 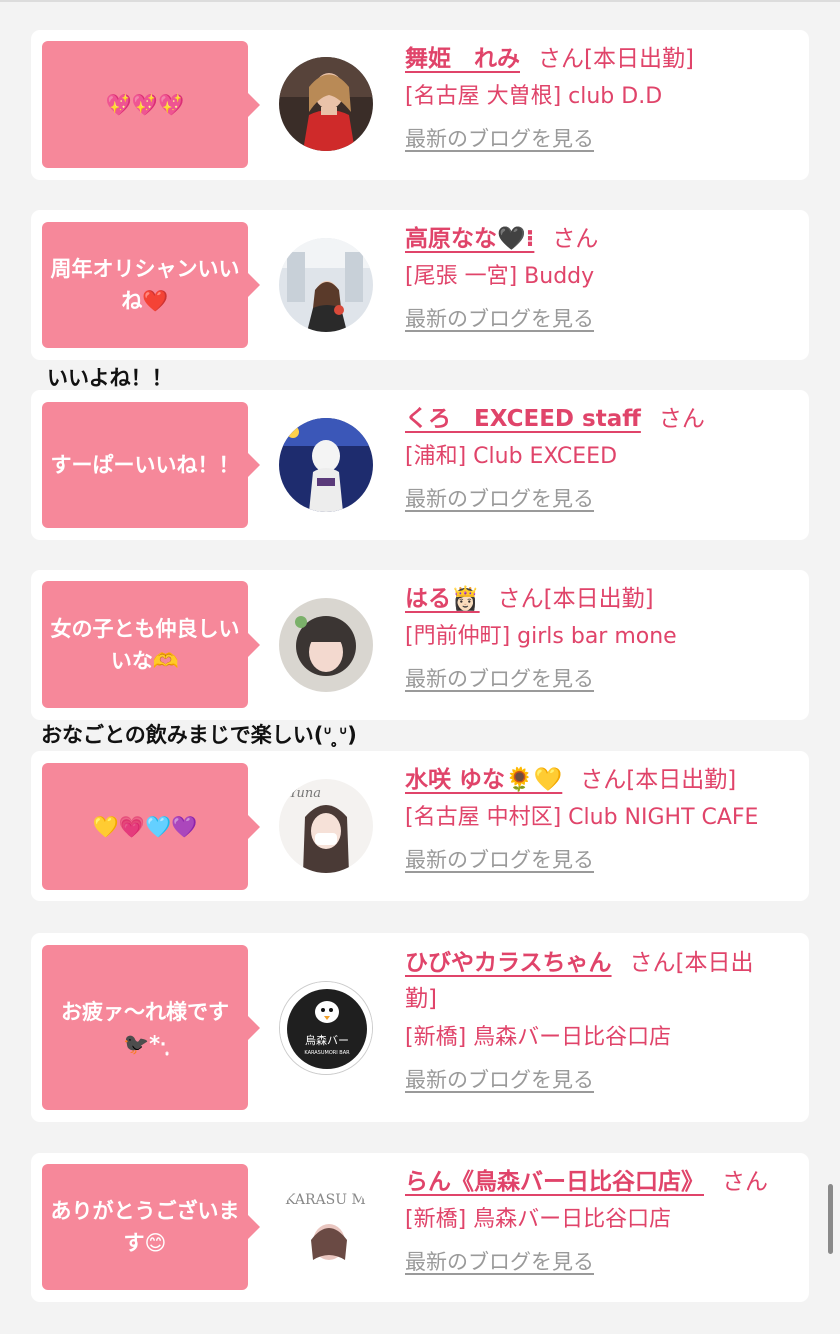 I want to click on cast-name-link: らん《鳥森バー日比谷口店》, so click(x=554, y=1182).